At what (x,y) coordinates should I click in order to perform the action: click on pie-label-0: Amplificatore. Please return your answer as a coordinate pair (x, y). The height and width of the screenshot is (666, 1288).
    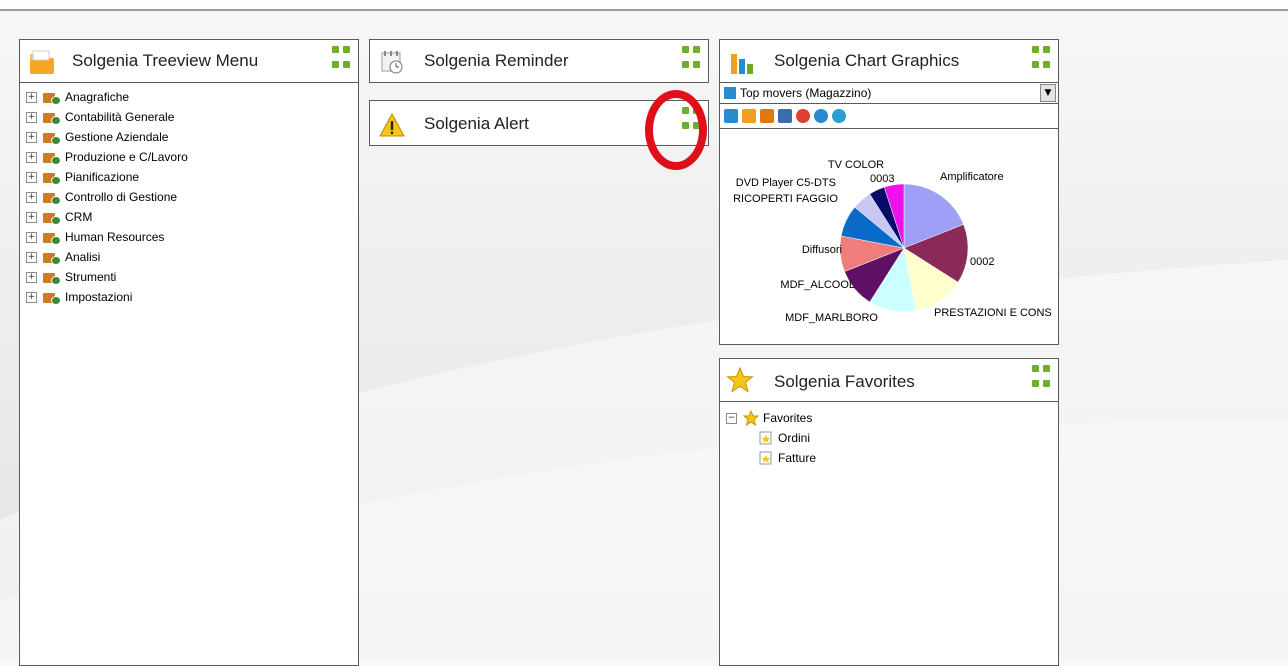
    Looking at the image, I should click on (972, 177).